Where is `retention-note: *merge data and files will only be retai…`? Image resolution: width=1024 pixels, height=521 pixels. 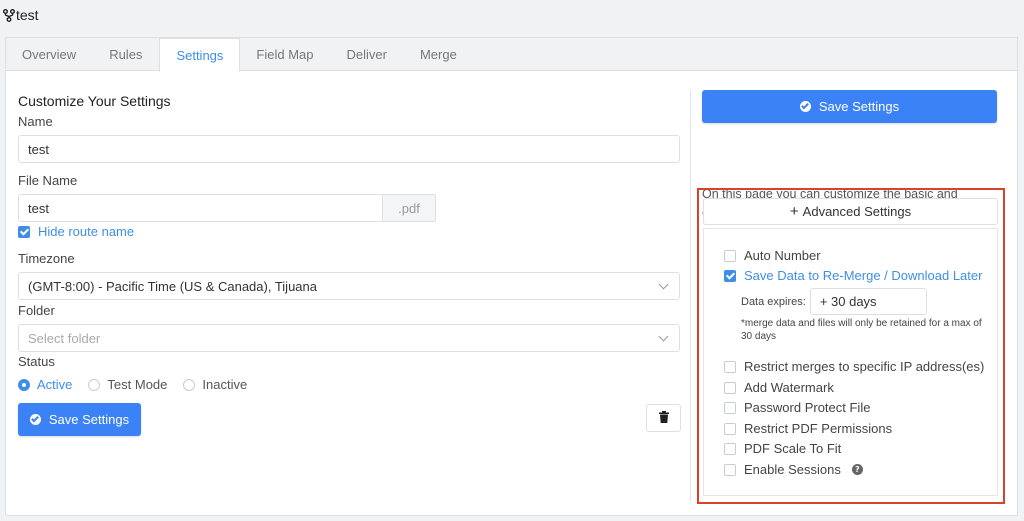
retention-note: *merge data and files will only be retai… is located at coordinates (861, 330).